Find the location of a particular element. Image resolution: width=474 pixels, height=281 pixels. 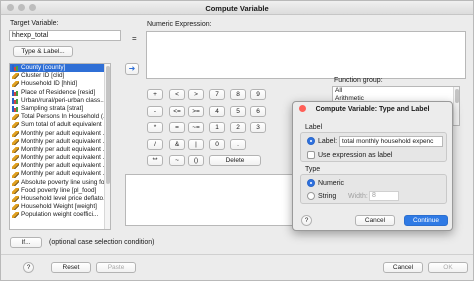

keypad-key: < is located at coordinates (177, 94).